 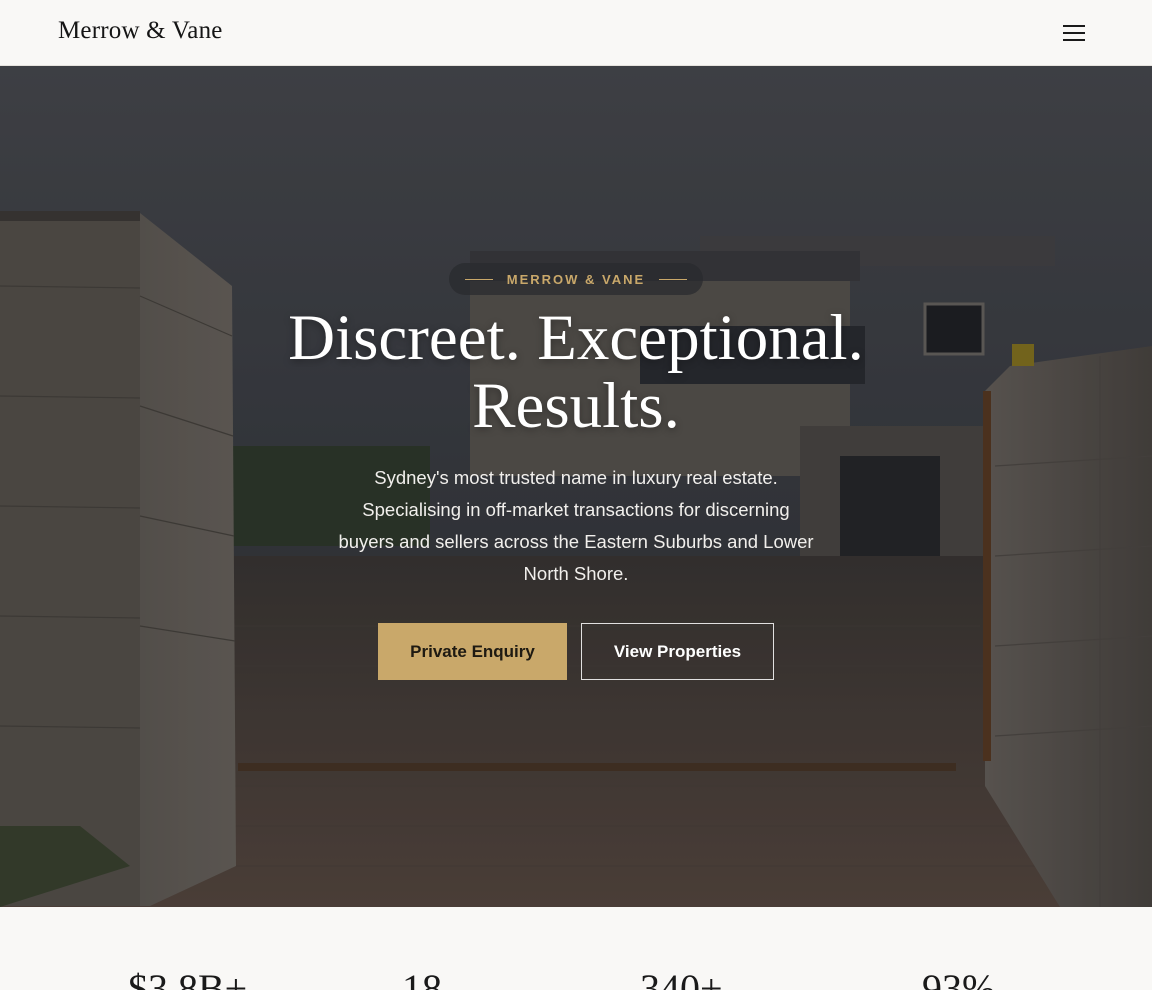 What do you see at coordinates (188, 978) in the screenshot?
I see `stat-value-sales: $3.8B+` at bounding box center [188, 978].